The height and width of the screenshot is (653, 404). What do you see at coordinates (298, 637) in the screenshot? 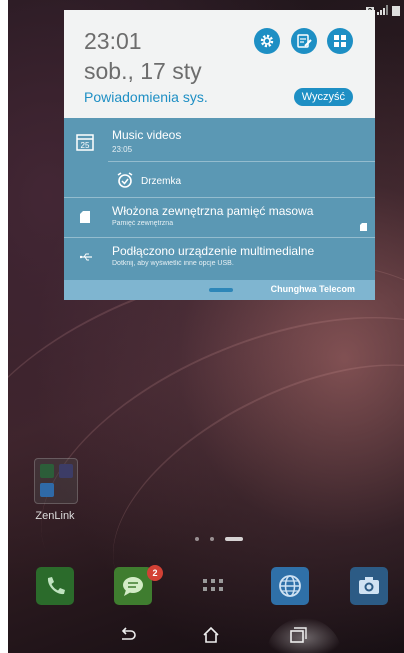
I see `recent-apps-icon` at bounding box center [298, 637].